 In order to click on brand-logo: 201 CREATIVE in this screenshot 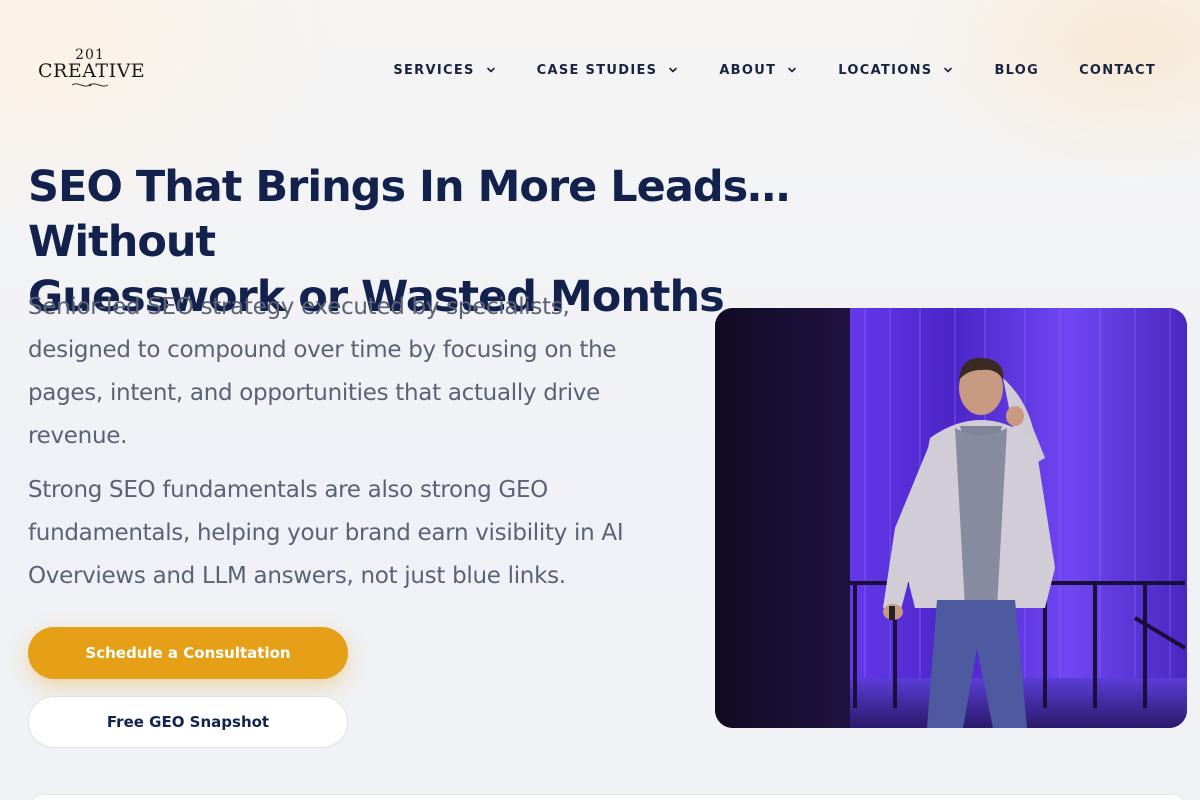, I will do `click(92, 70)`.